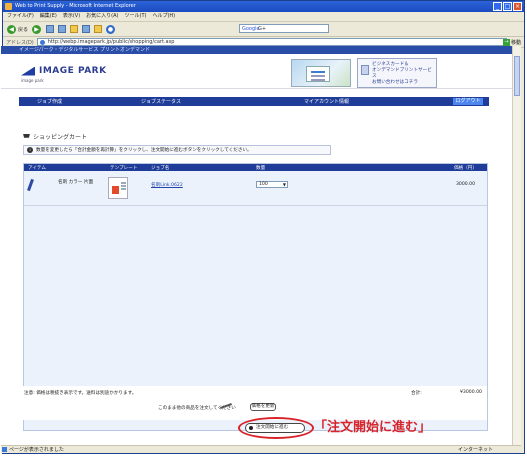 The width and height of the screenshot is (527, 456). What do you see at coordinates (365, 70) in the screenshot?
I see `print-icon` at bounding box center [365, 70].